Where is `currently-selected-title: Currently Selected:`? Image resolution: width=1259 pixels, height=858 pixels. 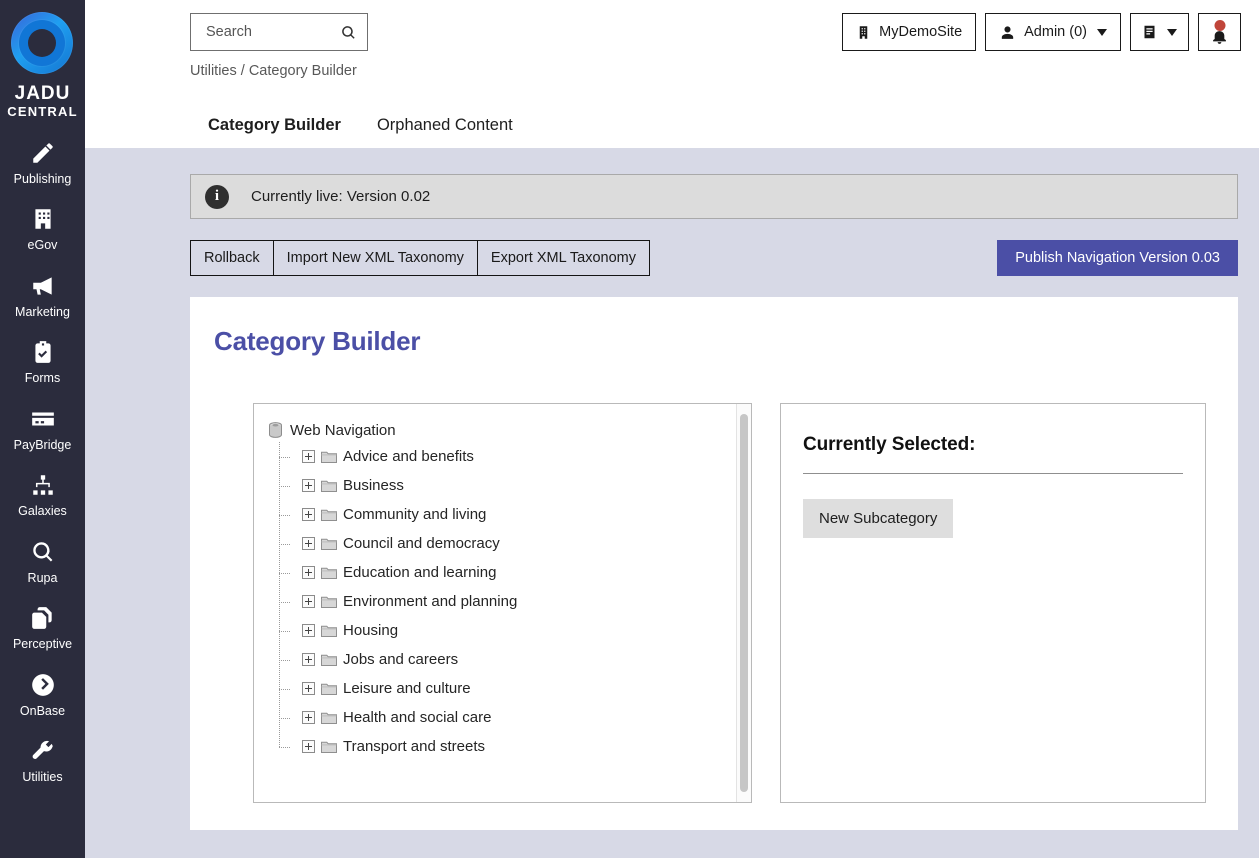 currently-selected-title: Currently Selected: is located at coordinates (889, 444).